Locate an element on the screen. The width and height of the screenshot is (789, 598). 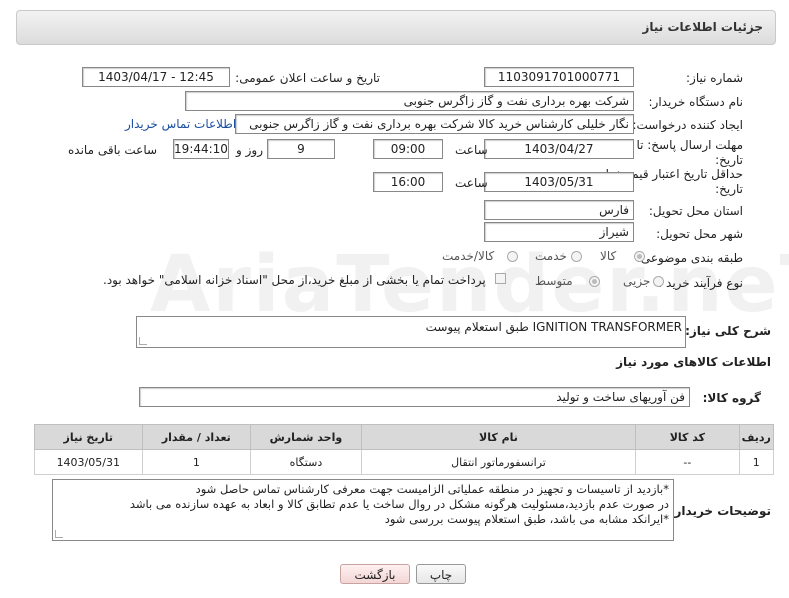
category-label: طبقه بندی موضوعی: is located at coordinates (689, 258).